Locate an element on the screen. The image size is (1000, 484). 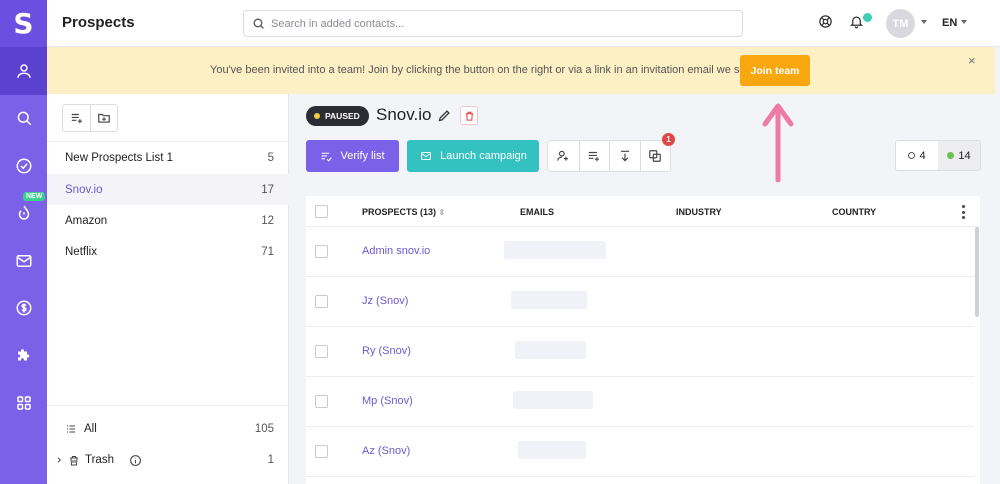
left-nav-rail: S NEW is located at coordinates (23, 242).